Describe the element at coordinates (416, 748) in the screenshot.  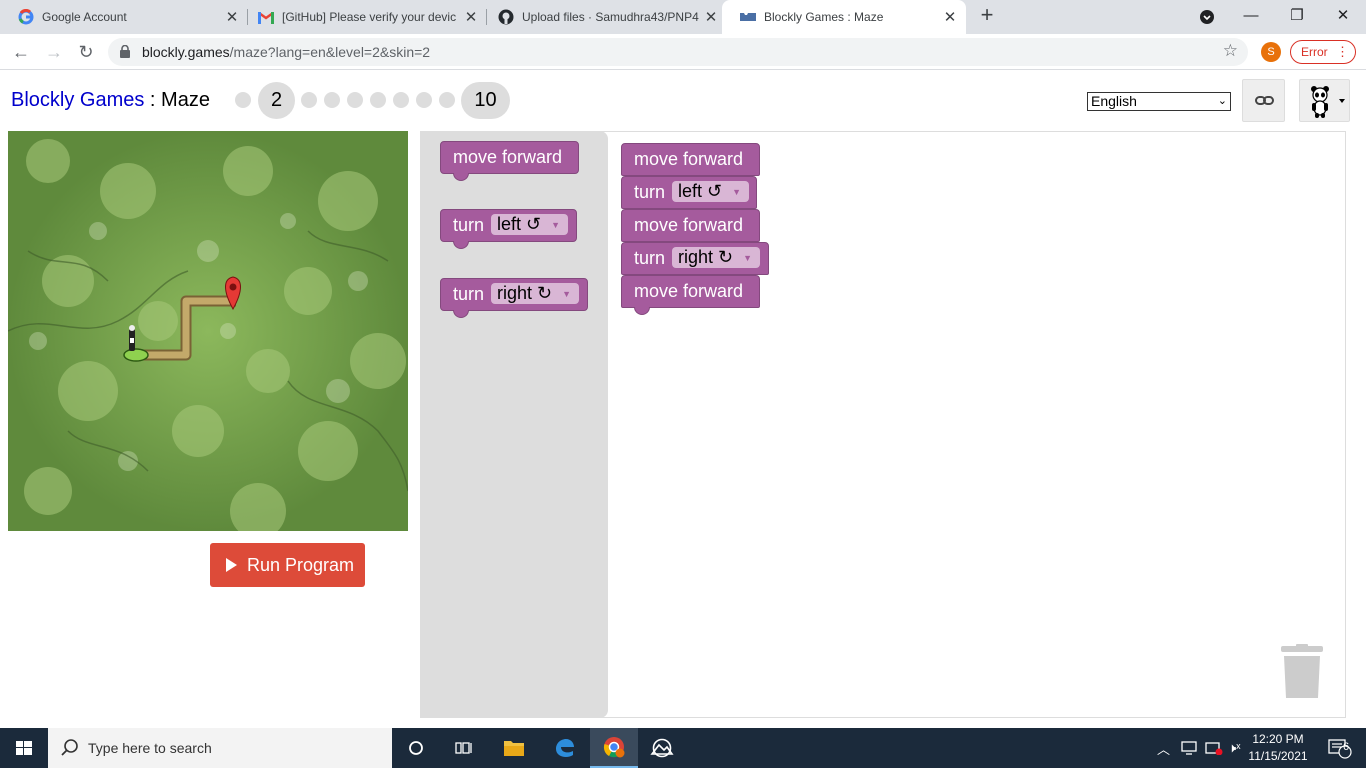
I see `cortana-icon` at that location.